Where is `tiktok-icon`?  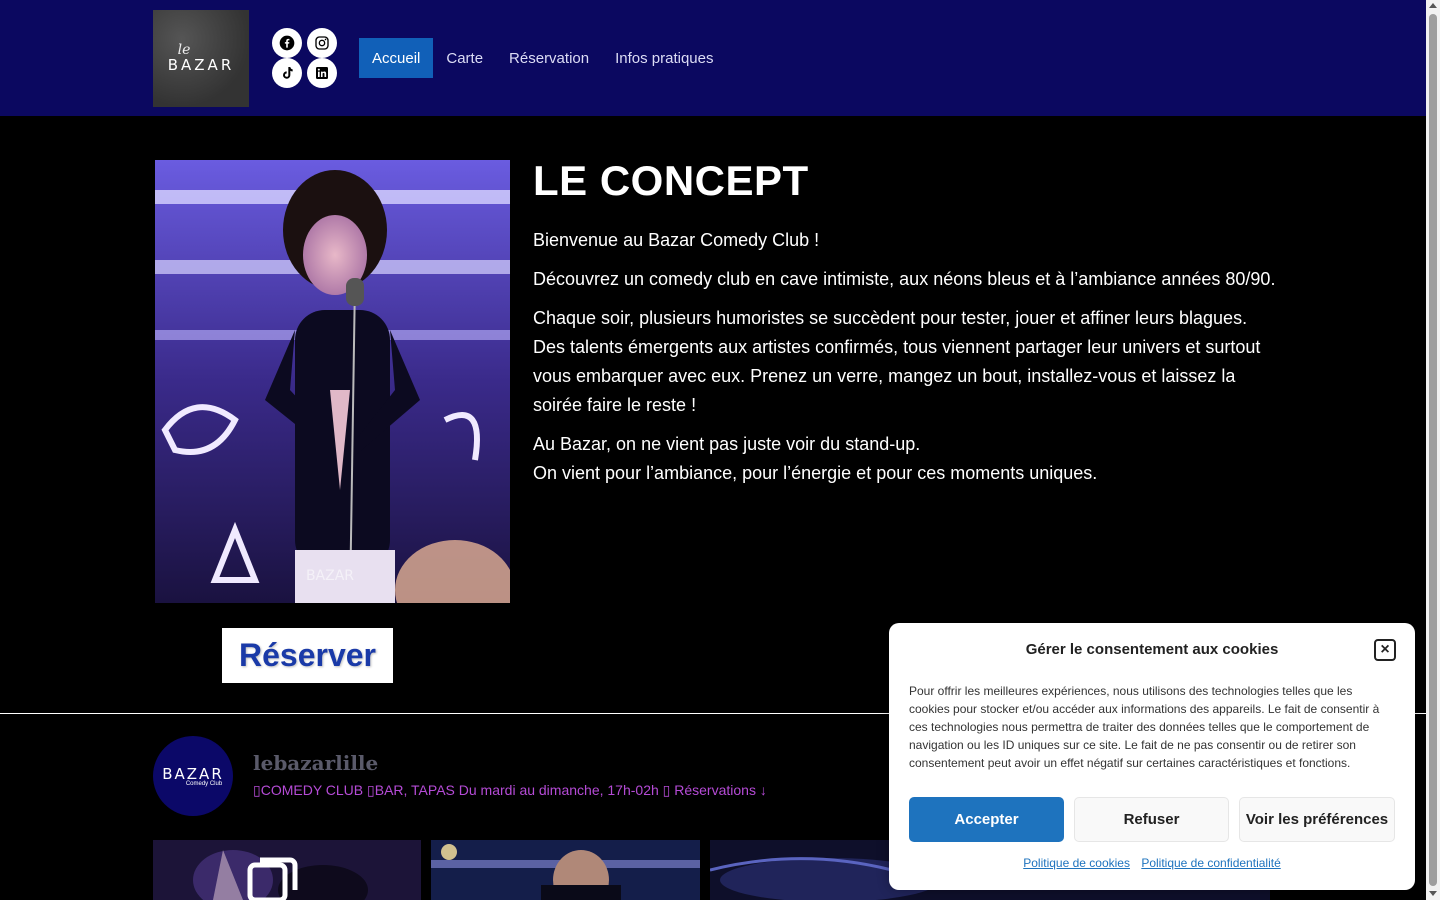
tiktok-icon is located at coordinates (287, 73).